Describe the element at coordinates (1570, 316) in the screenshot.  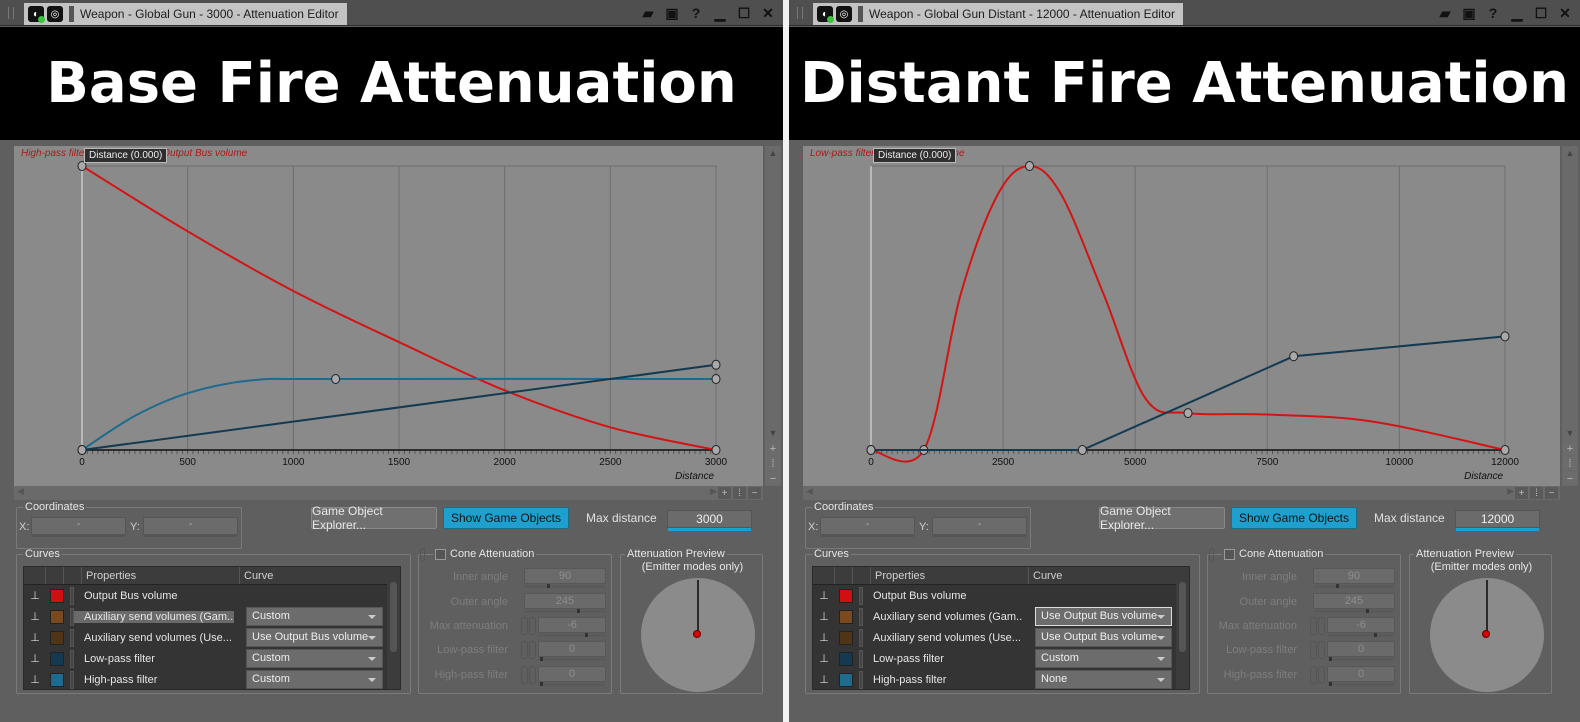
I see `graph-vertical-scrollbar: ▲ ▼ + ⁞ −` at that location.